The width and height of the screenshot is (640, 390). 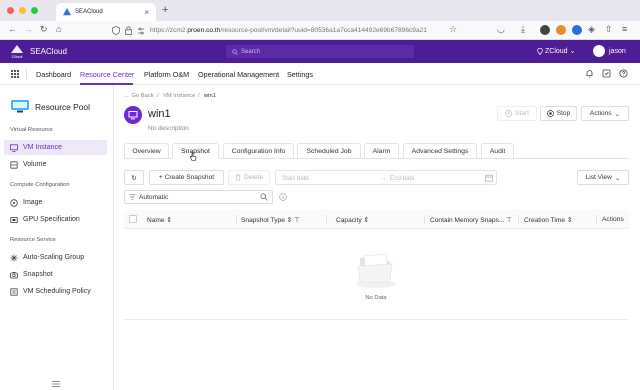 I want to click on new-tab-button: +, so click(x=165, y=10).